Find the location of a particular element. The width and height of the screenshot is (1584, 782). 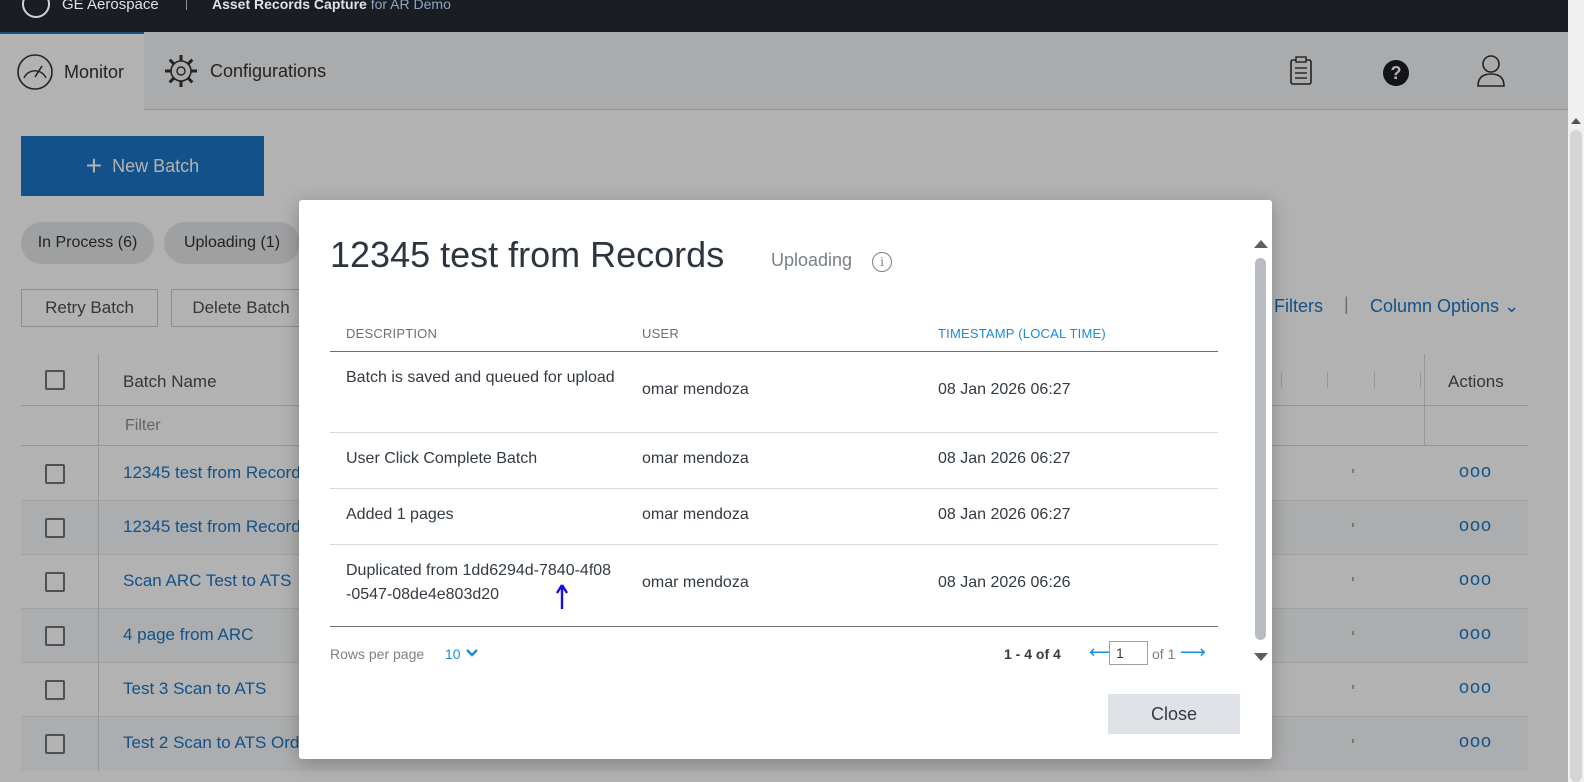

col-description: DESCRIPTION is located at coordinates (391, 333).